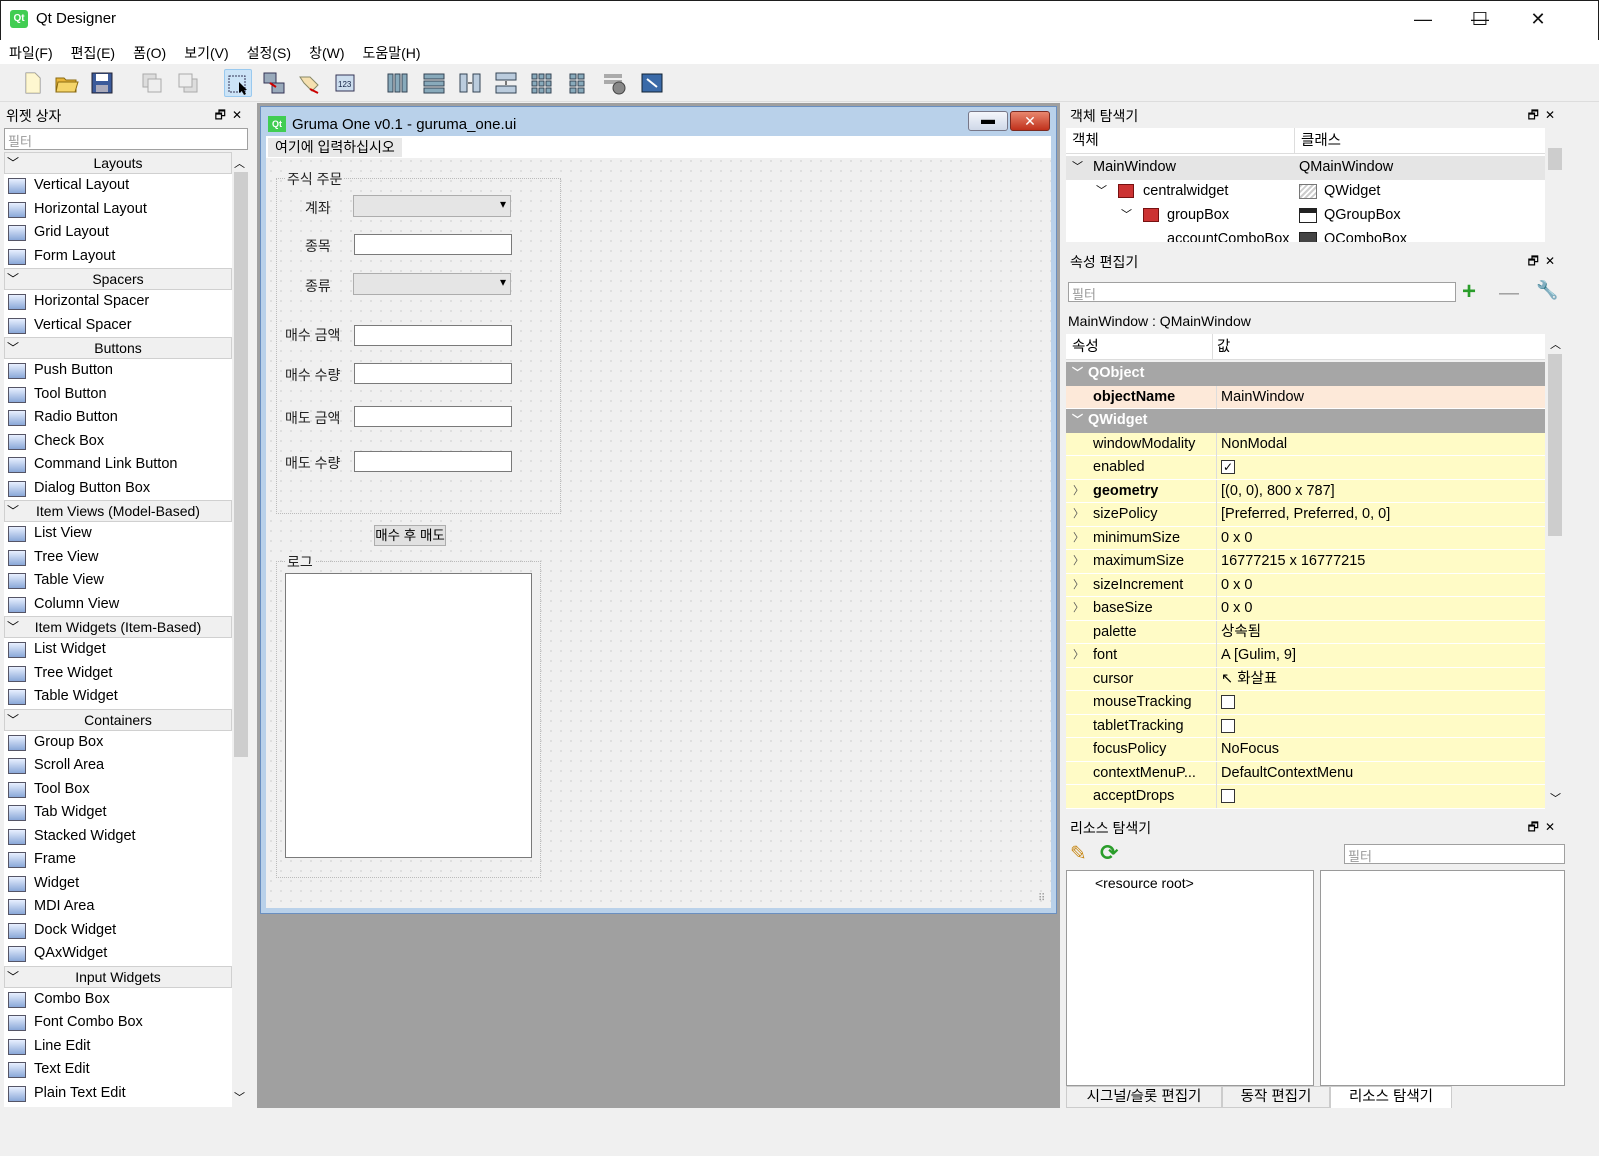 The width and height of the screenshot is (1599, 1156). What do you see at coordinates (1041, 898) in the screenshot?
I see `size-grip-icon: ⠿` at bounding box center [1041, 898].